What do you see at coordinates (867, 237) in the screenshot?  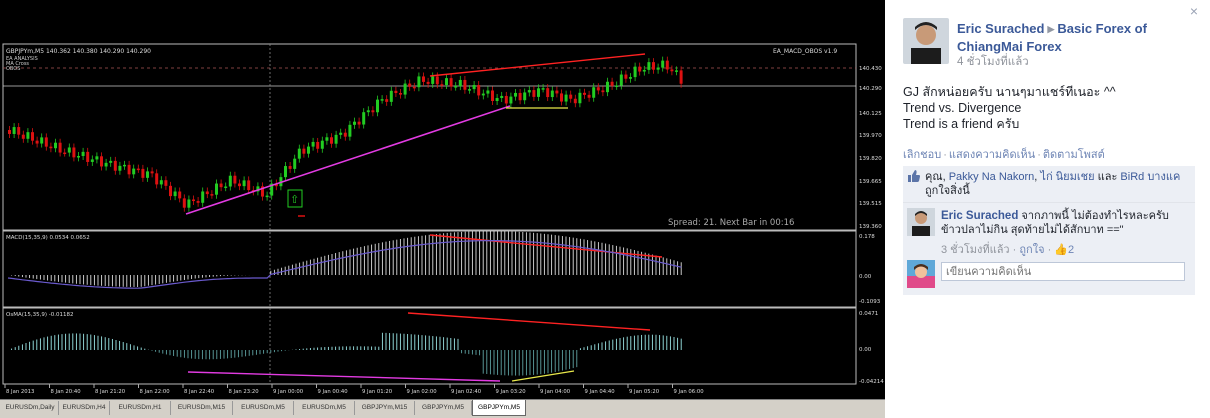 I see `macd-tick-label: 0.178` at bounding box center [867, 237].